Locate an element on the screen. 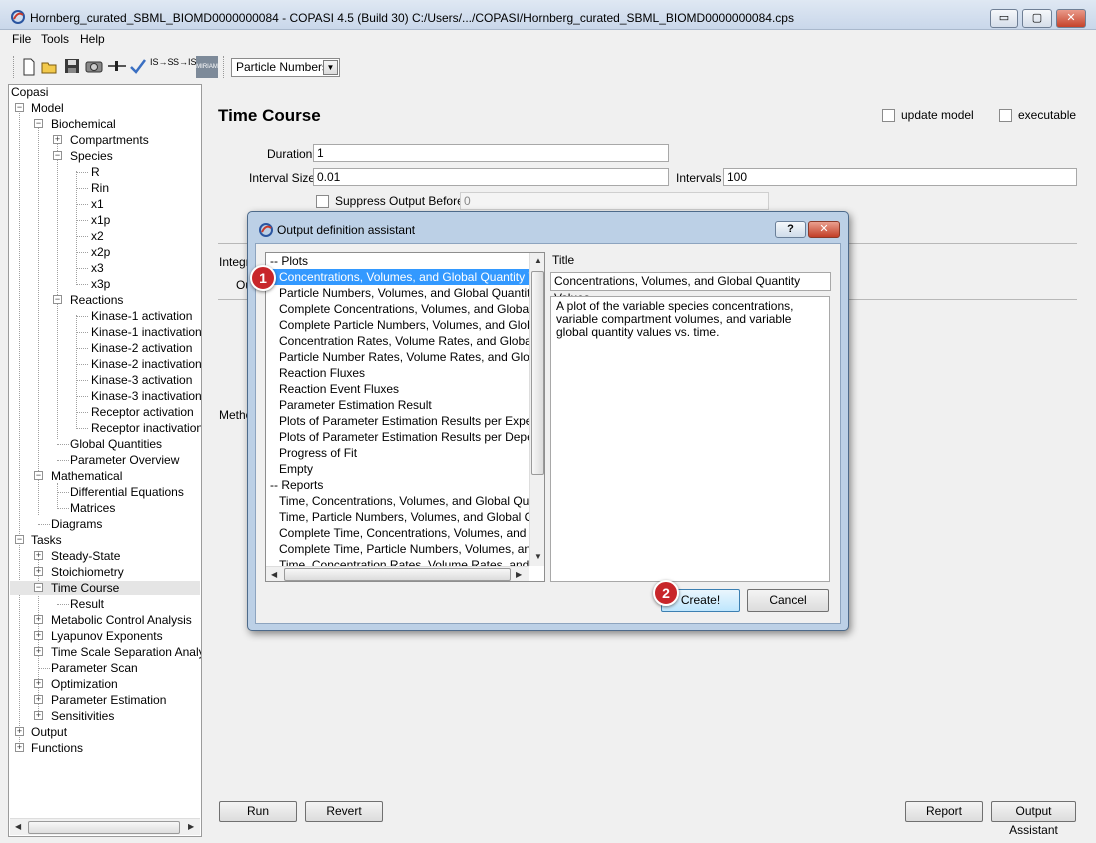  revert-button: Revert is located at coordinates (344, 811).